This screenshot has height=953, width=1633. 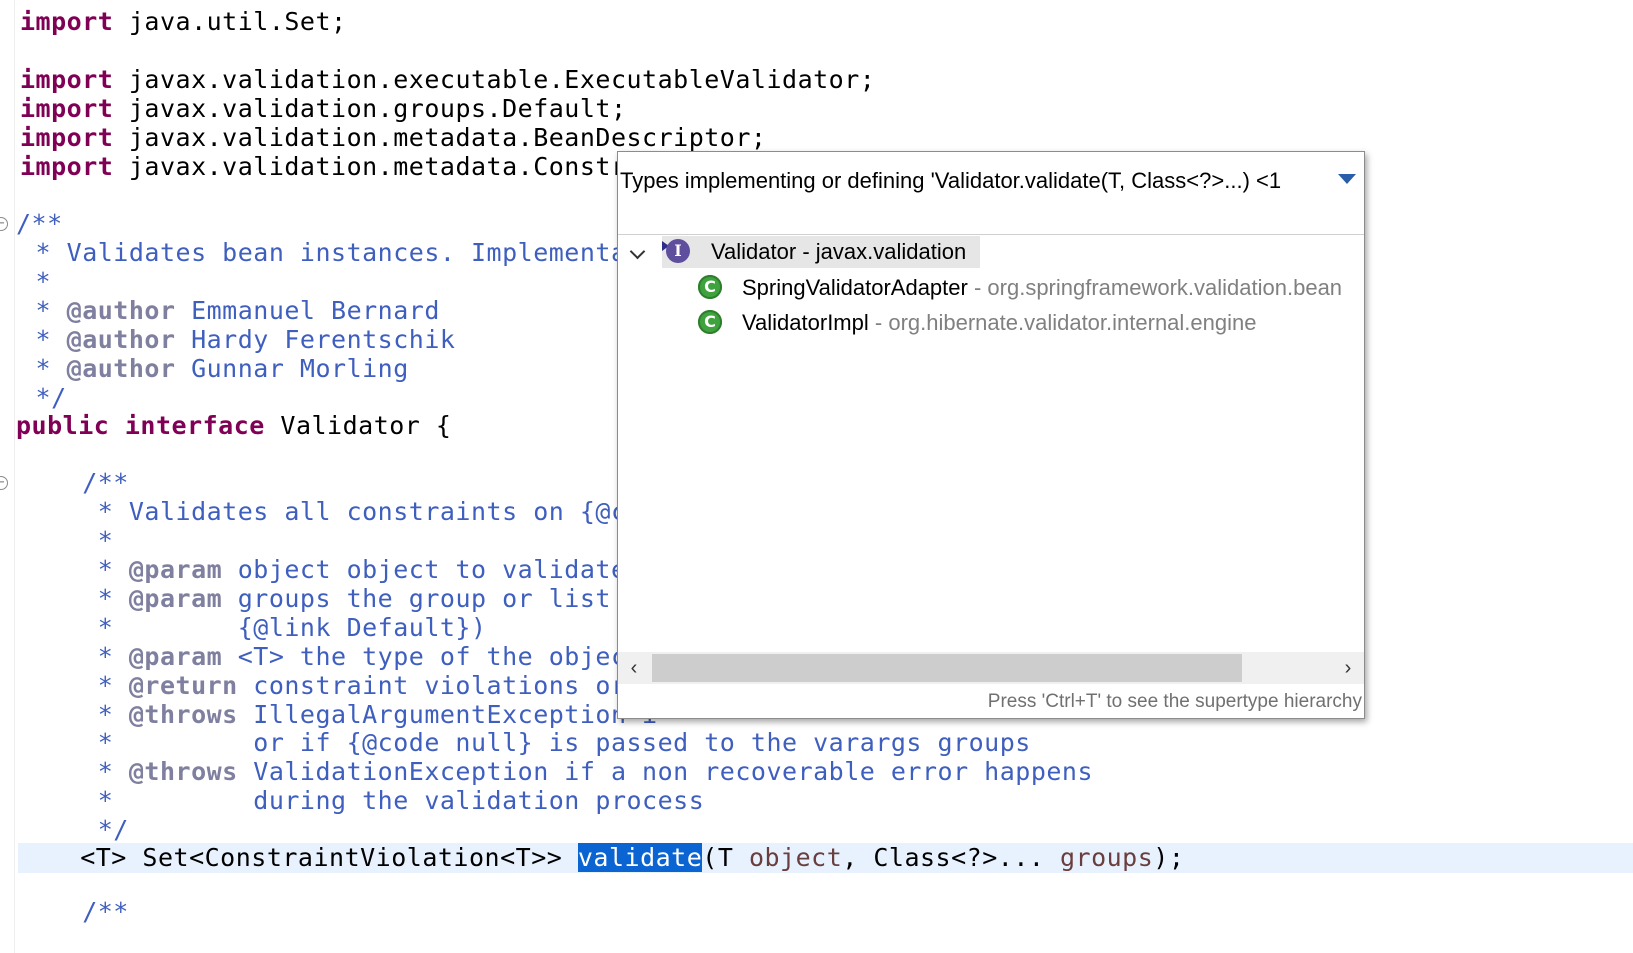 I want to click on keyword: public, so click(x=63, y=425).